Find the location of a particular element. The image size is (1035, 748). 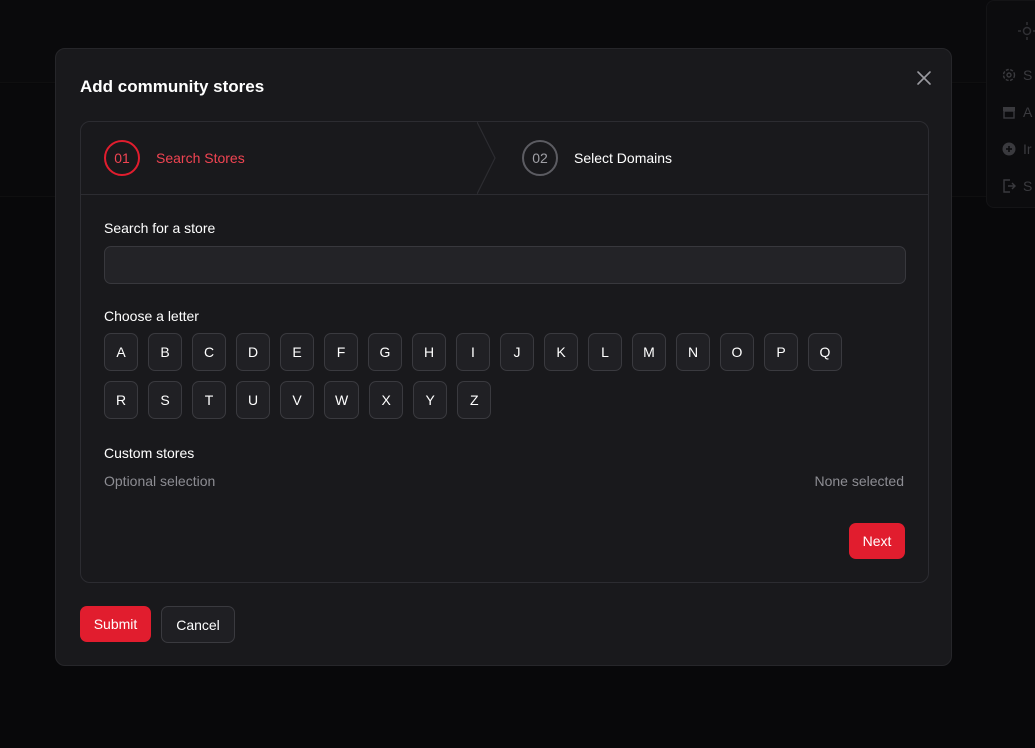

letter-row: ABCDEFGHIJKLMNOPQ is located at coordinates (494, 352).